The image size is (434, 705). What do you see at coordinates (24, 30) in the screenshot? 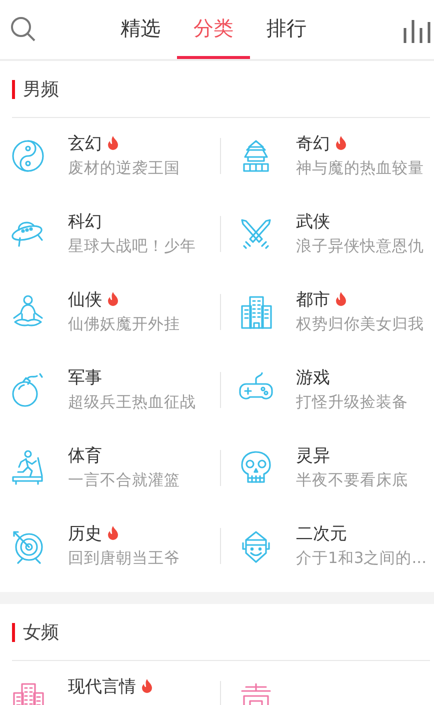
I see `search-icon` at bounding box center [24, 30].